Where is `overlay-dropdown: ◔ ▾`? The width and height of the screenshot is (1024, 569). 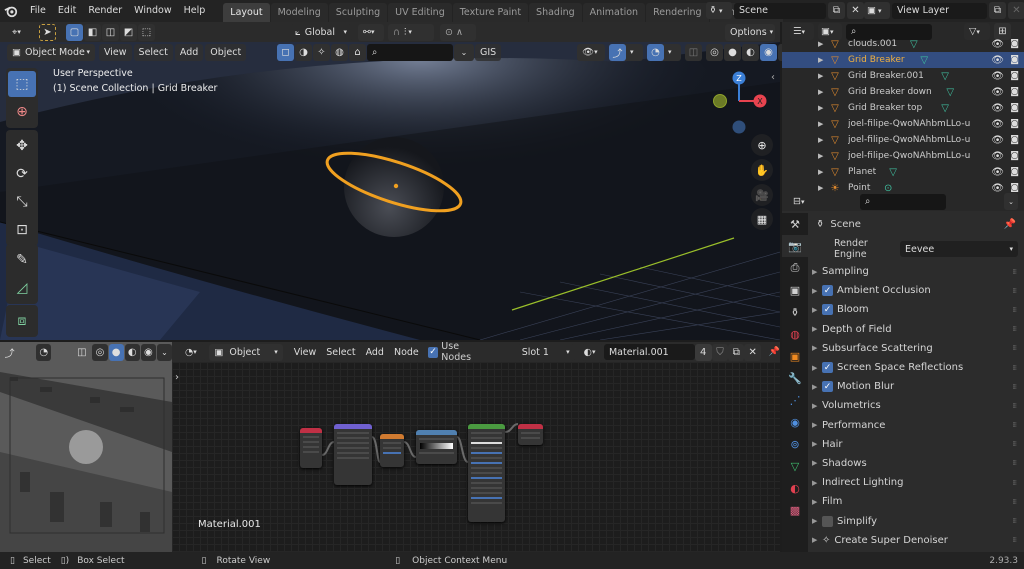 overlay-dropdown: ◔ ▾ is located at coordinates (664, 52).